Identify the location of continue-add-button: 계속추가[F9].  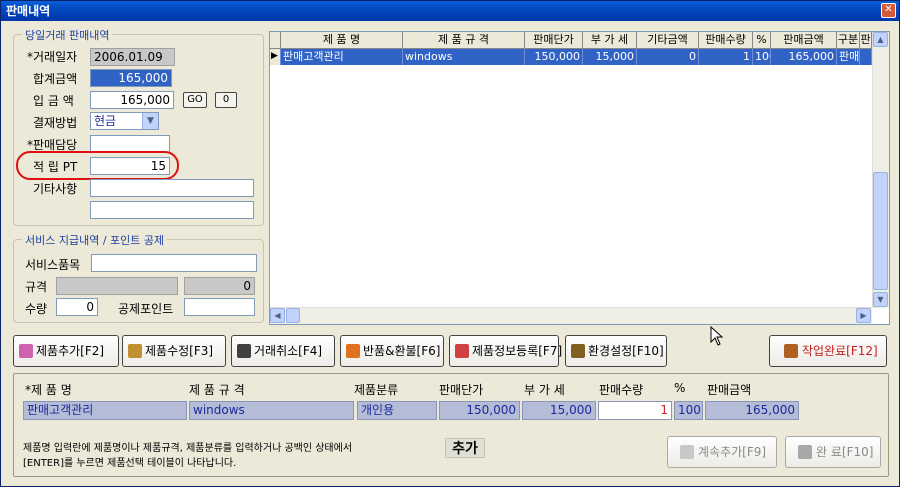
(722, 452).